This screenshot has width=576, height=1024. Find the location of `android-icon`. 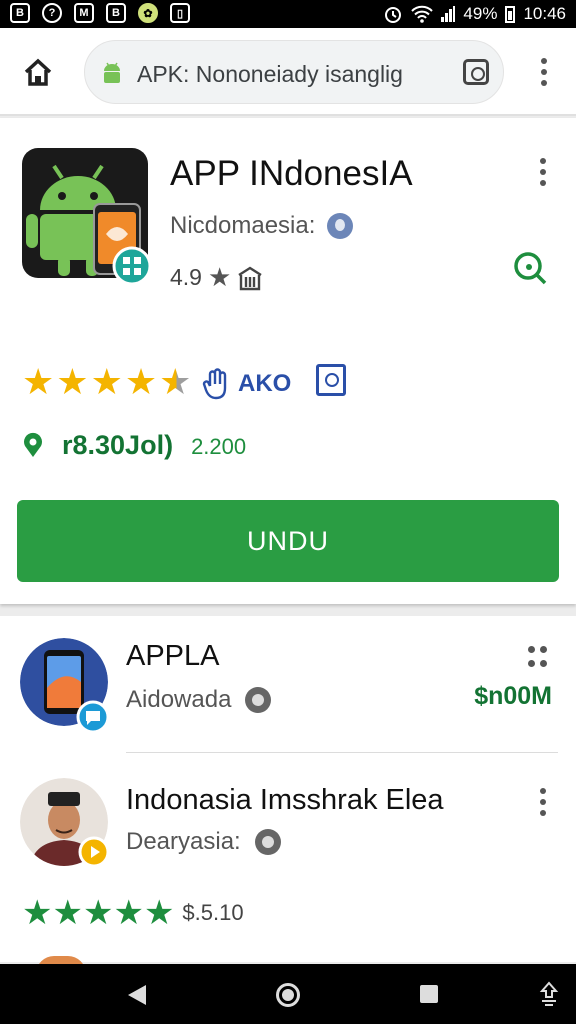

android-icon is located at coordinates (112, 72).